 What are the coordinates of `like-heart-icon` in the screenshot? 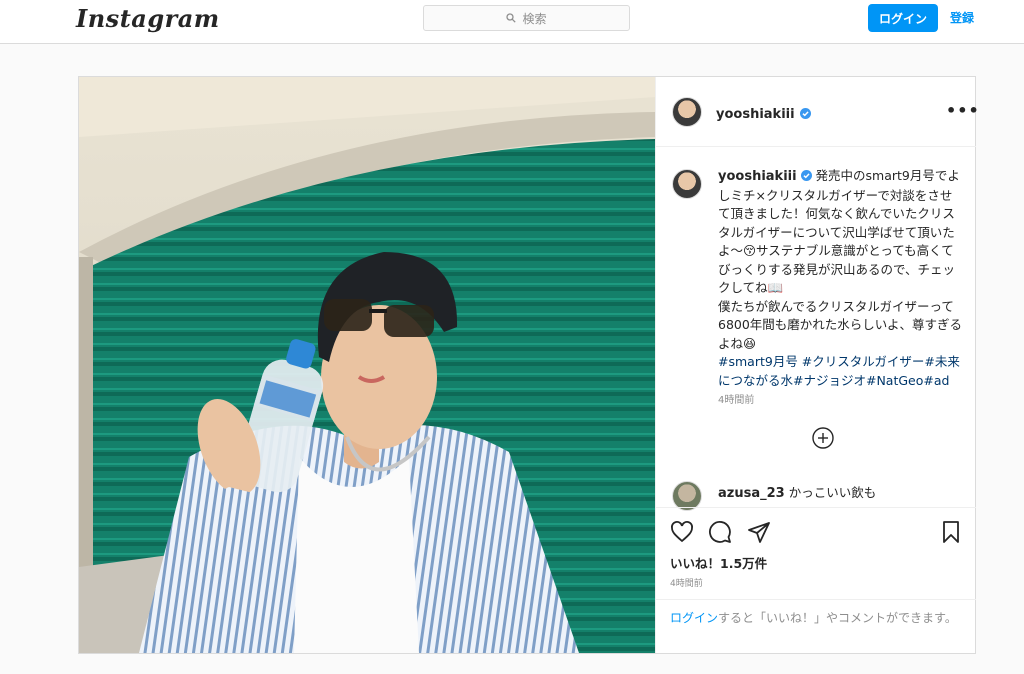 It's located at (682, 532).